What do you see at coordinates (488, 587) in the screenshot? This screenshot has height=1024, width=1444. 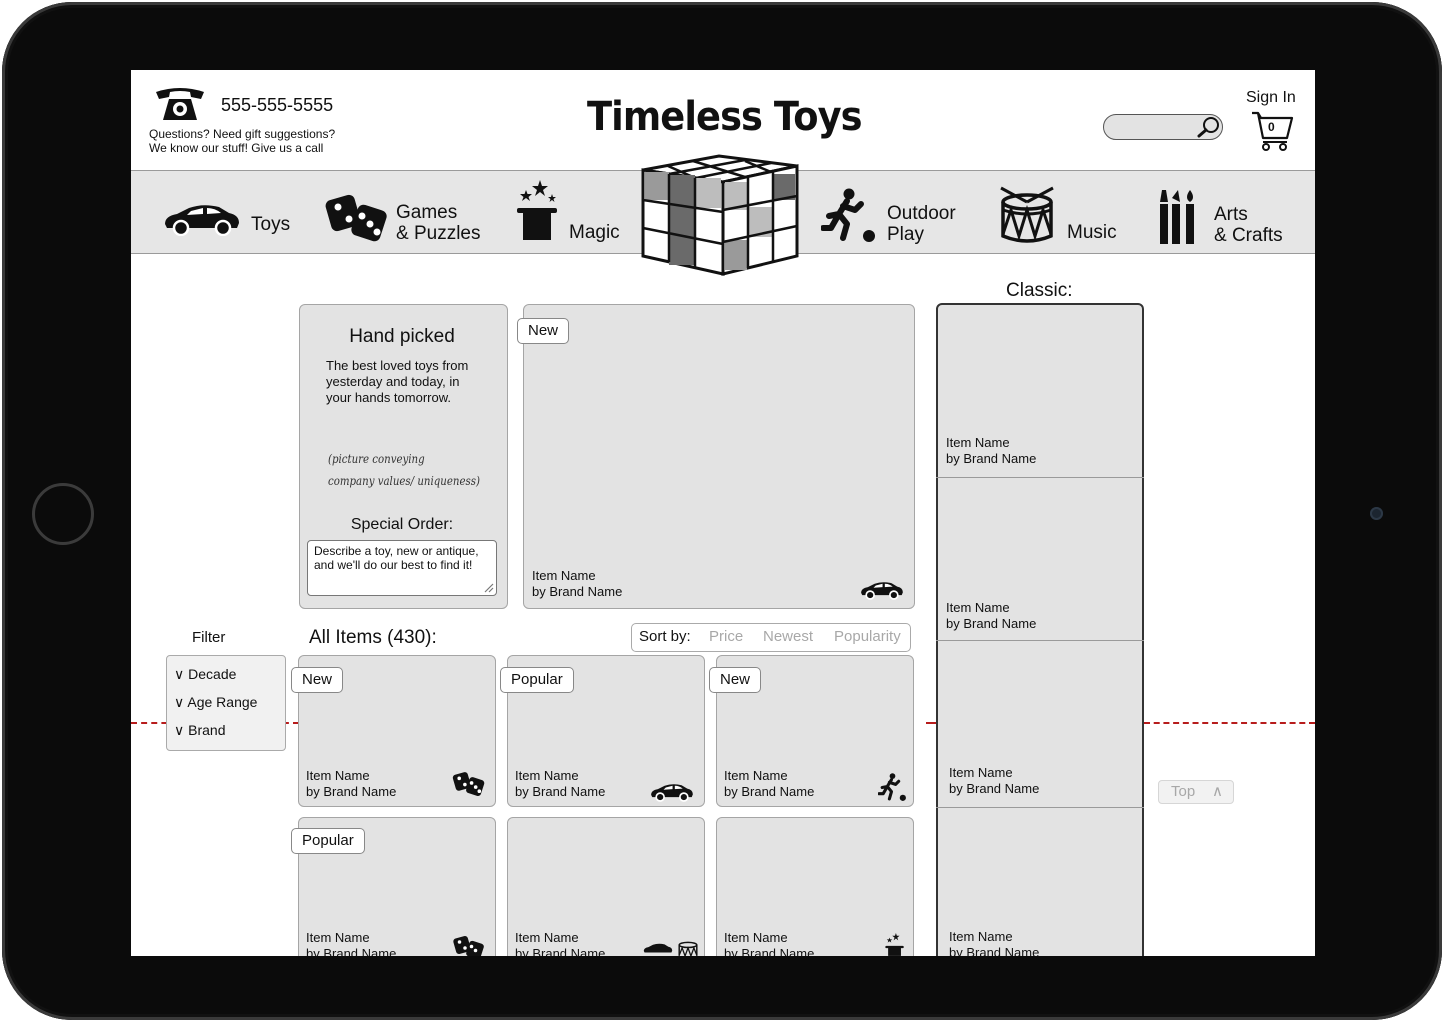 I see `resize-handle-icon` at bounding box center [488, 587].